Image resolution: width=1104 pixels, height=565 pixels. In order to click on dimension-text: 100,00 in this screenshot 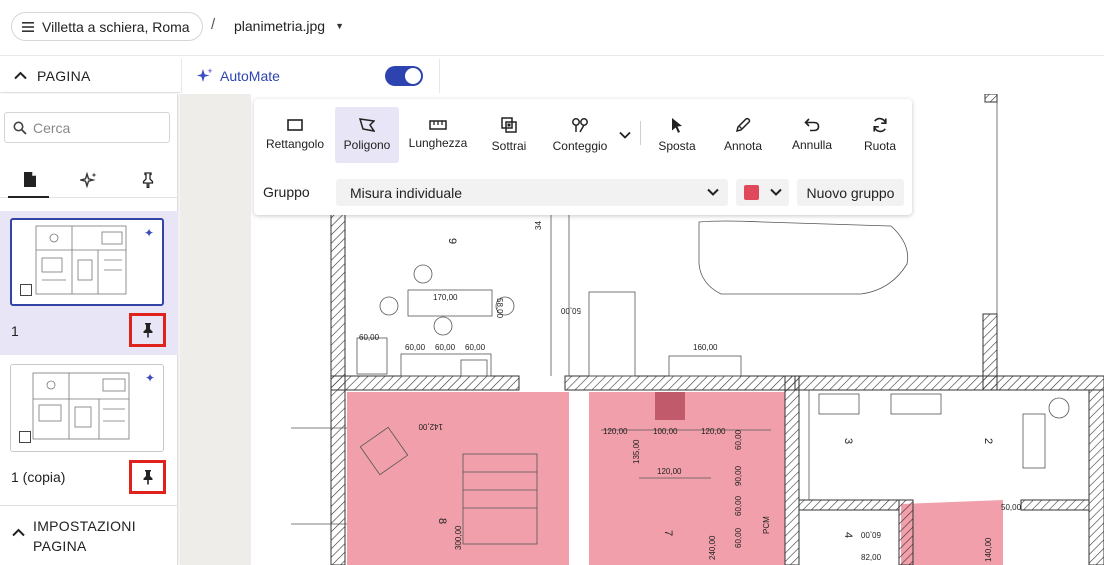, I will do `click(665, 431)`.